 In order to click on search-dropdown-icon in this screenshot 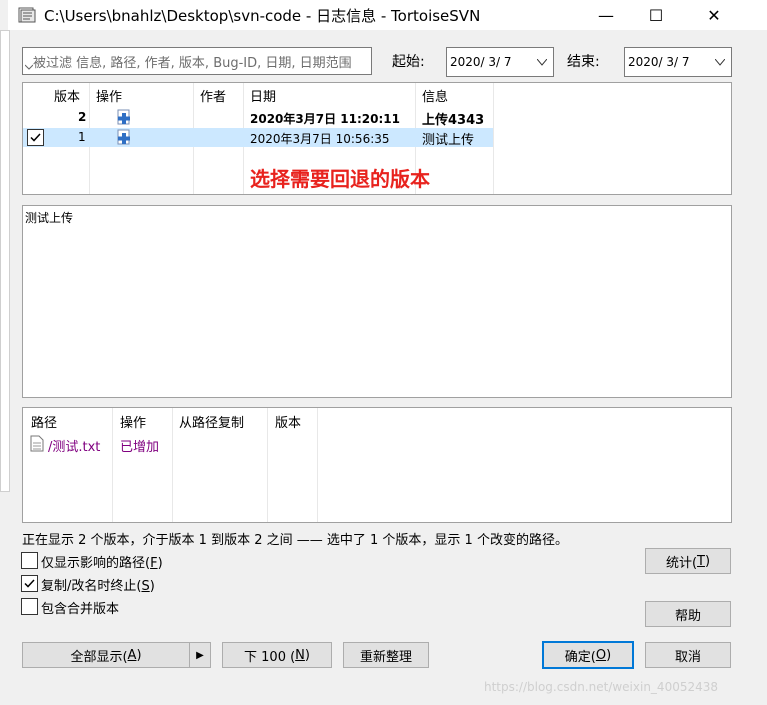, I will do `click(29, 67)`.